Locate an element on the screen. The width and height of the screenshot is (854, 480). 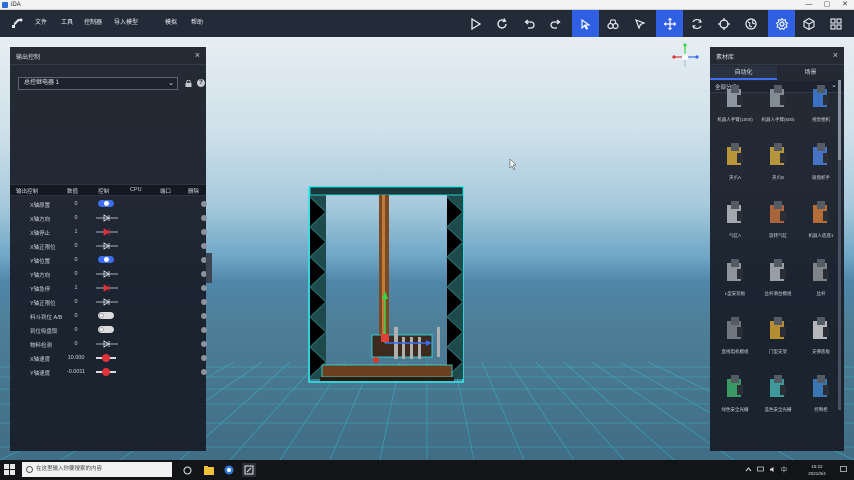
notifications-icon is located at coordinates (843, 469).